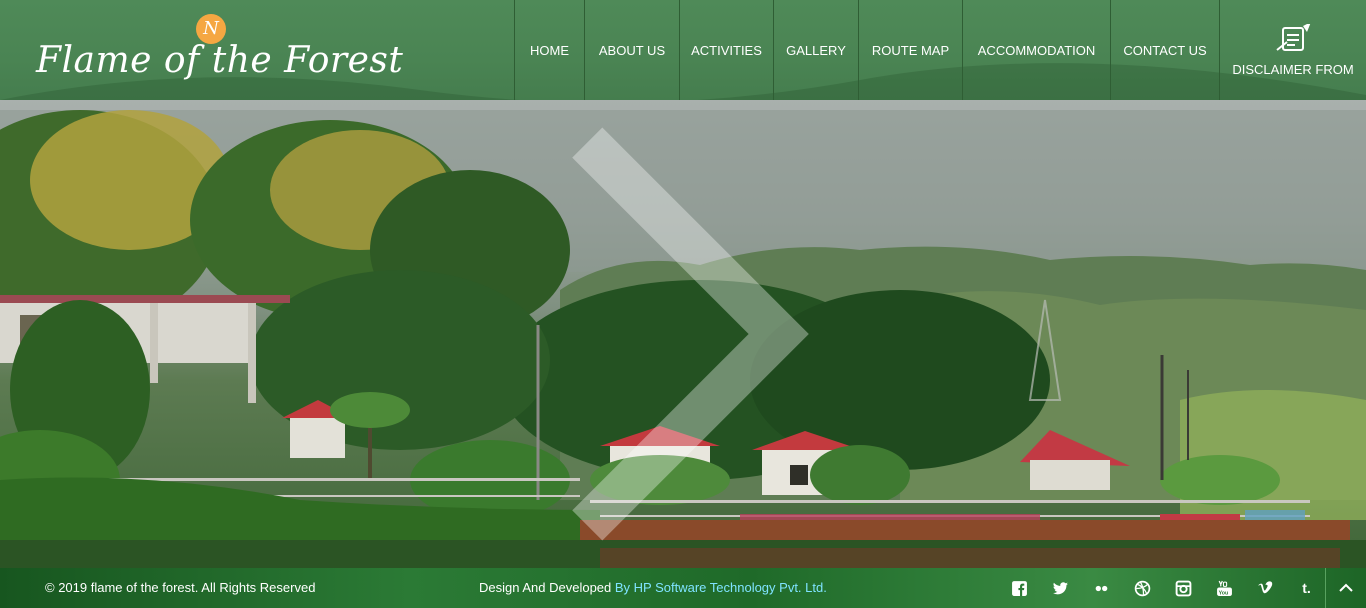 The height and width of the screenshot is (608, 1366). I want to click on back-to-top-button, so click(1345, 588).